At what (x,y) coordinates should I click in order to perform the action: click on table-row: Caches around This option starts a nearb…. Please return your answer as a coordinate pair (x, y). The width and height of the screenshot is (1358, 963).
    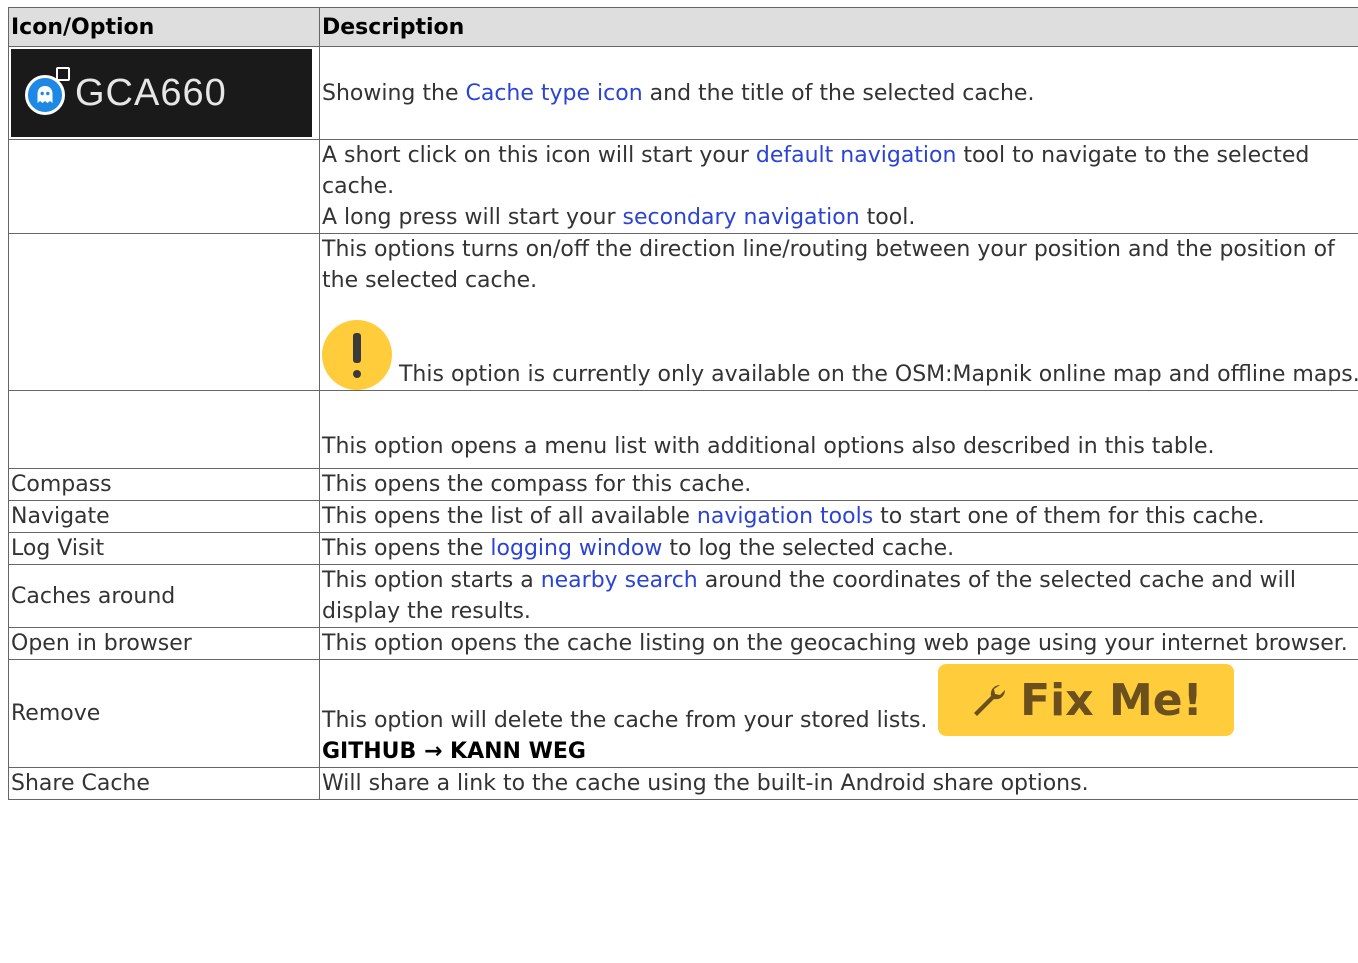
    Looking at the image, I should click on (683, 596).